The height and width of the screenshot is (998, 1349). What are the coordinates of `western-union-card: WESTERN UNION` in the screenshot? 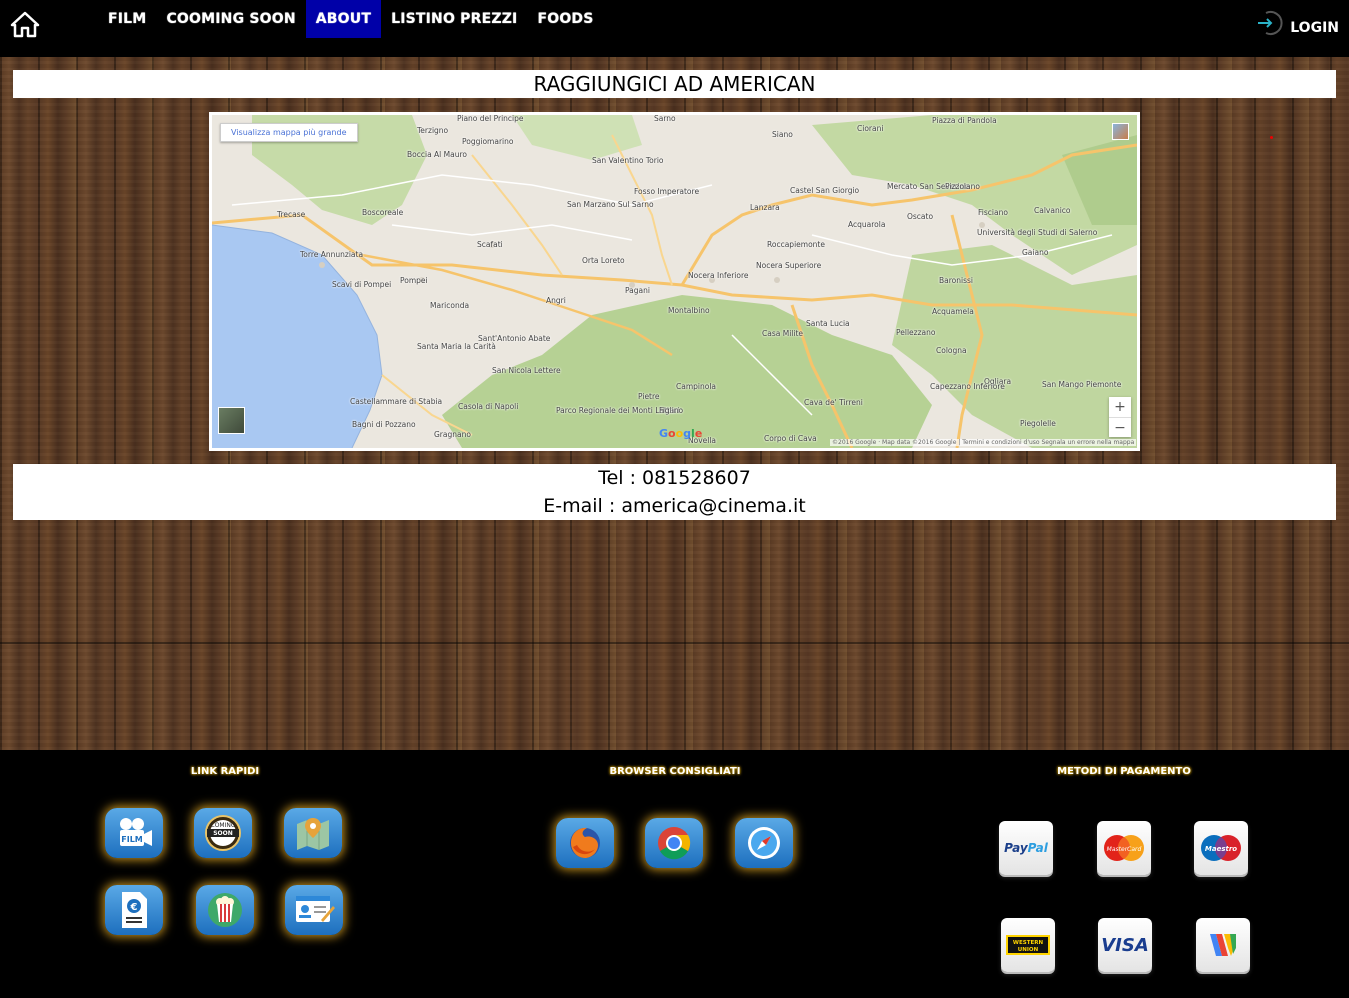 It's located at (1028, 945).